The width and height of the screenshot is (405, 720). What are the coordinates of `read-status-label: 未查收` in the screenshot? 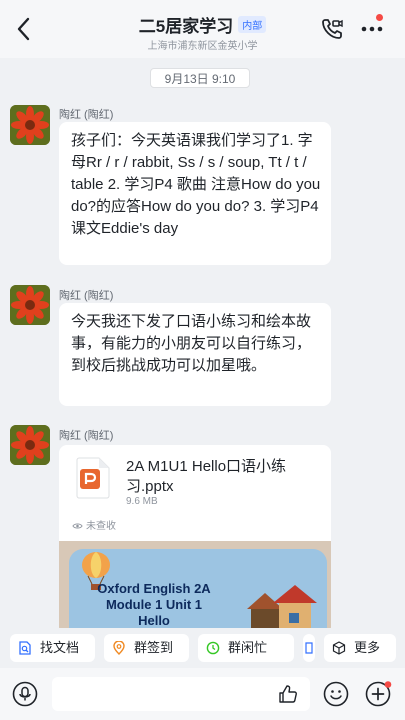 It's located at (101, 526).